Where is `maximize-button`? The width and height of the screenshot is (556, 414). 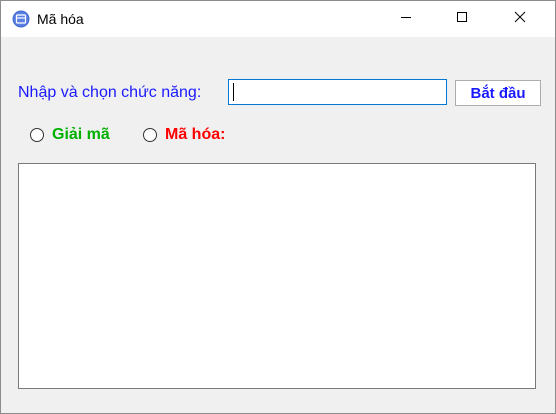
maximize-button is located at coordinates (462, 19).